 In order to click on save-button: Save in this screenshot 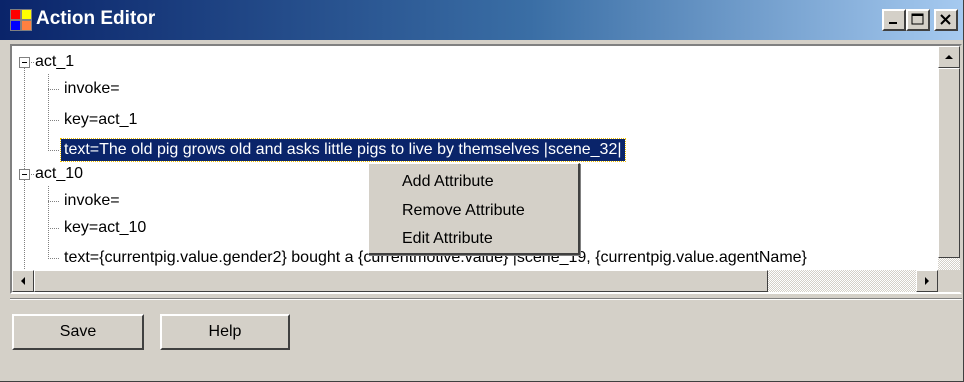, I will do `click(78, 332)`.